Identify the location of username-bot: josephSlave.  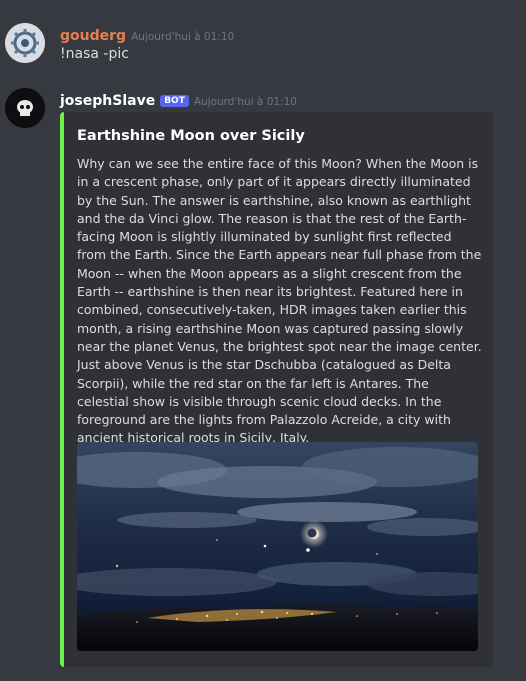
(107, 101).